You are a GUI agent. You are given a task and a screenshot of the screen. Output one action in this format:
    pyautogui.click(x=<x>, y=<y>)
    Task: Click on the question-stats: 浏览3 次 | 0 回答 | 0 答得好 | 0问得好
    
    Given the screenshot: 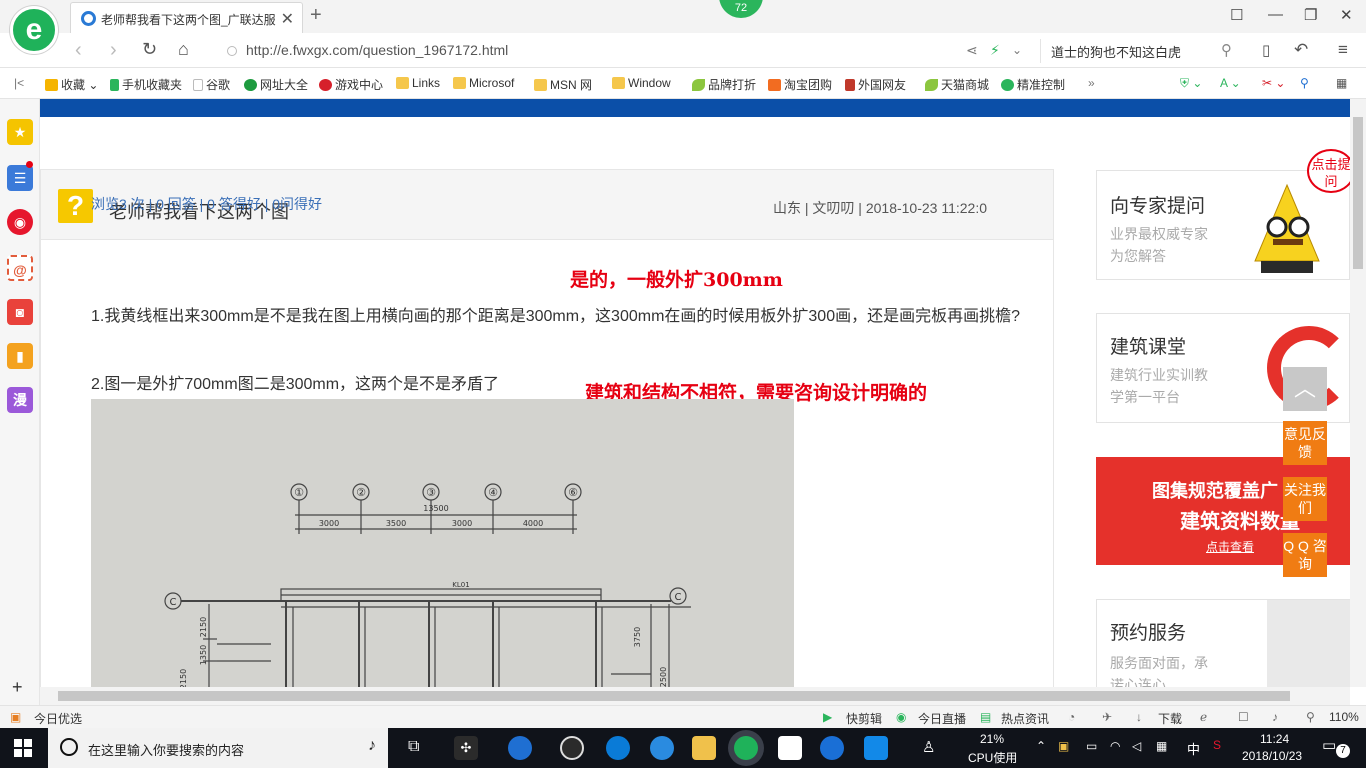 What is the action you would take?
    pyautogui.click(x=206, y=204)
    